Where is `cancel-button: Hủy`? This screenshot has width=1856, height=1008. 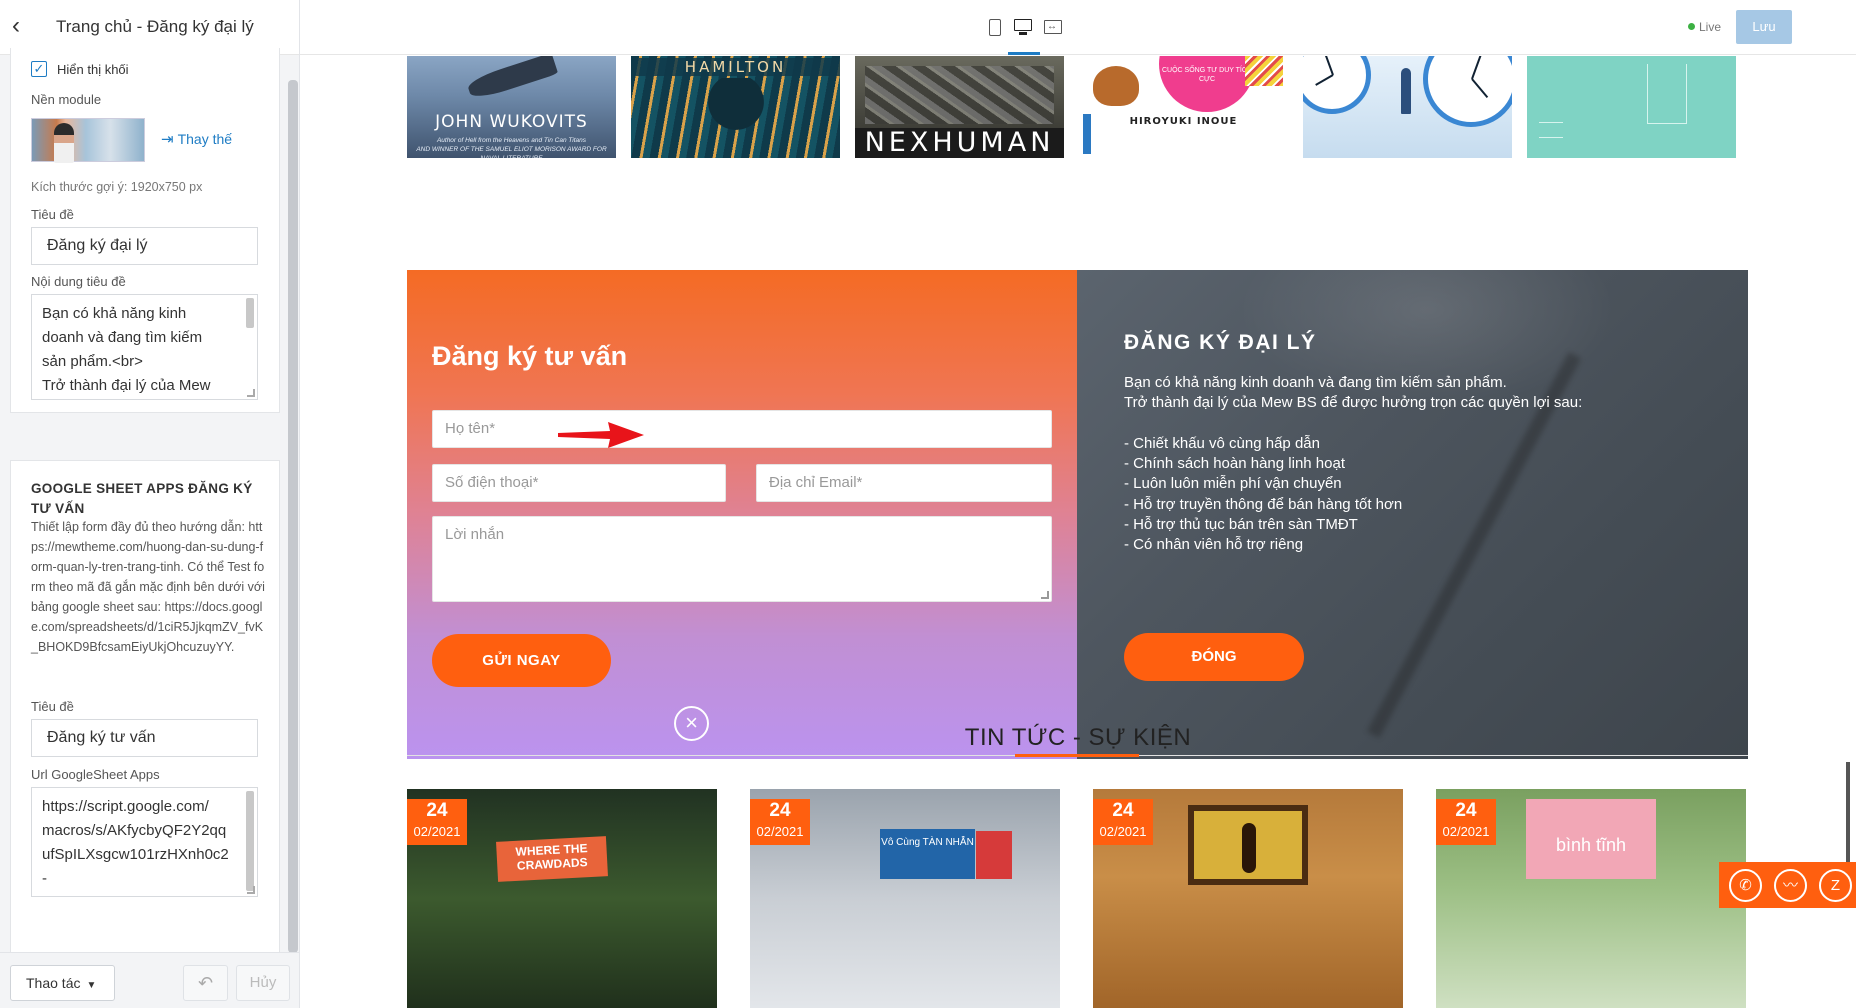
cancel-button: Hủy is located at coordinates (263, 983).